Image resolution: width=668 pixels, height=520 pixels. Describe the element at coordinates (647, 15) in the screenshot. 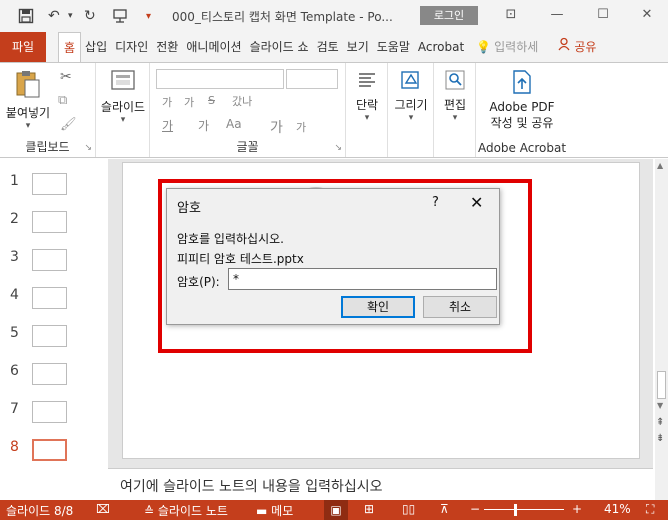

I see `close-icon: ✕` at that location.